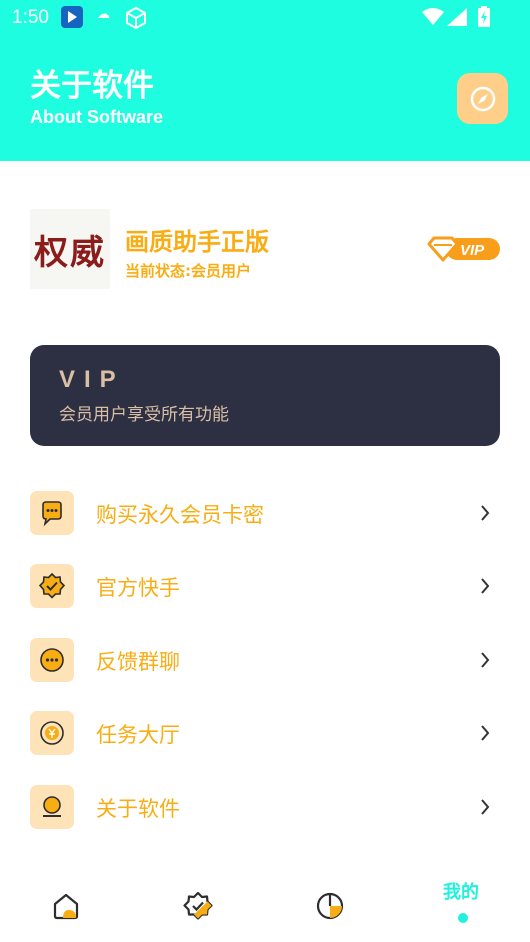 This screenshot has width=530, height=942. Describe the element at coordinates (463, 918) in the screenshot. I see `active-tab-indicator` at that location.